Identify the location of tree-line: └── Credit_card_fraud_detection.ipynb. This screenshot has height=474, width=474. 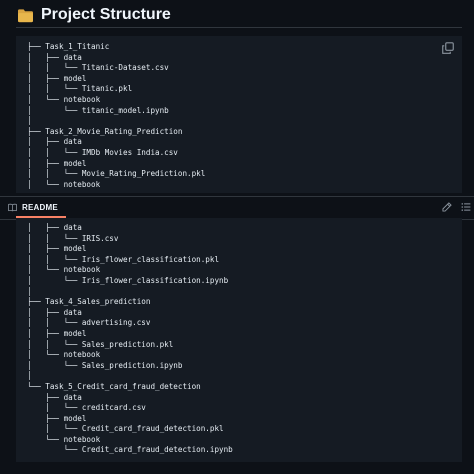
(130, 450).